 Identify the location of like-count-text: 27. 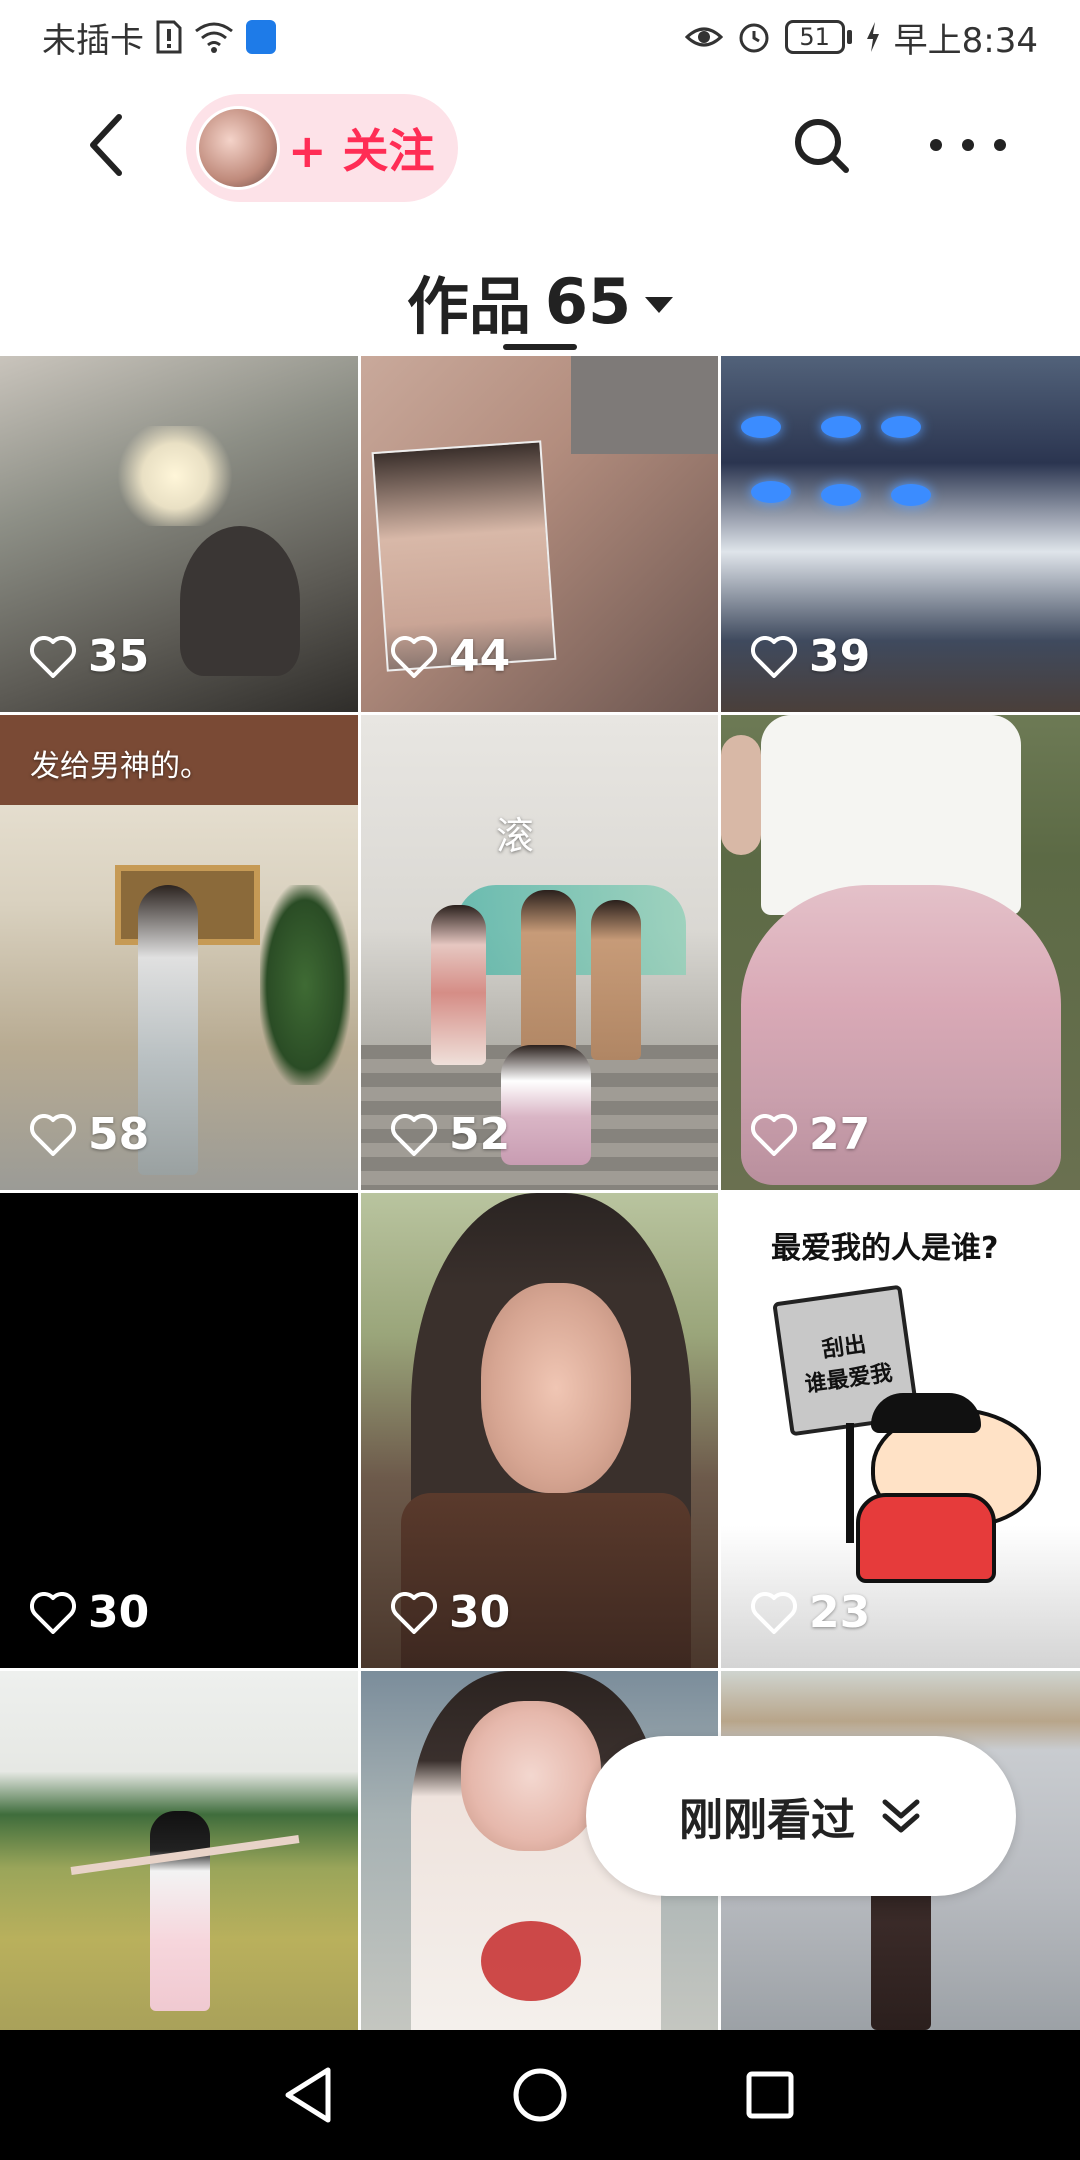
(840, 1134).